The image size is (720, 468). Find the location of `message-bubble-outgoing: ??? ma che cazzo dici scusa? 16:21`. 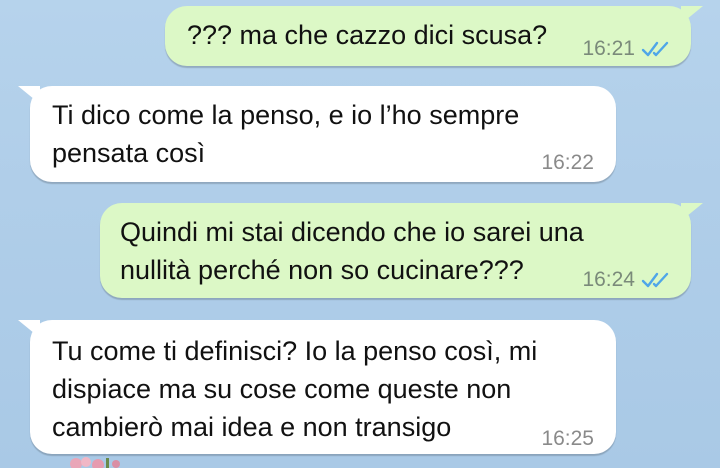

message-bubble-outgoing: ??? ma che cazzo dici scusa? 16:21 is located at coordinates (434, 37).